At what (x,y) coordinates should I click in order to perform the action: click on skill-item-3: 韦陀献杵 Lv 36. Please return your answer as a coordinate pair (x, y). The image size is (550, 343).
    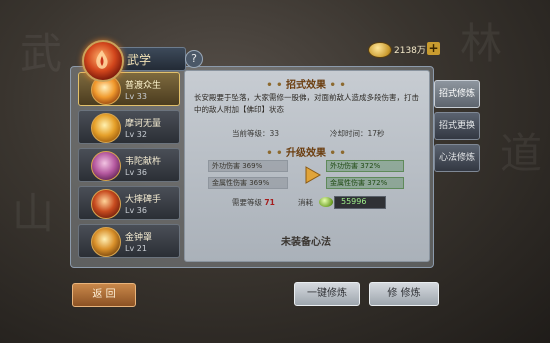
    Looking at the image, I should click on (129, 165).